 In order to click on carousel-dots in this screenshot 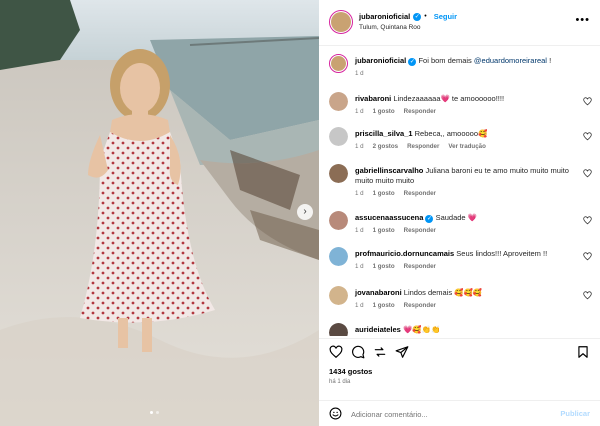, I will do `click(154, 412)`.